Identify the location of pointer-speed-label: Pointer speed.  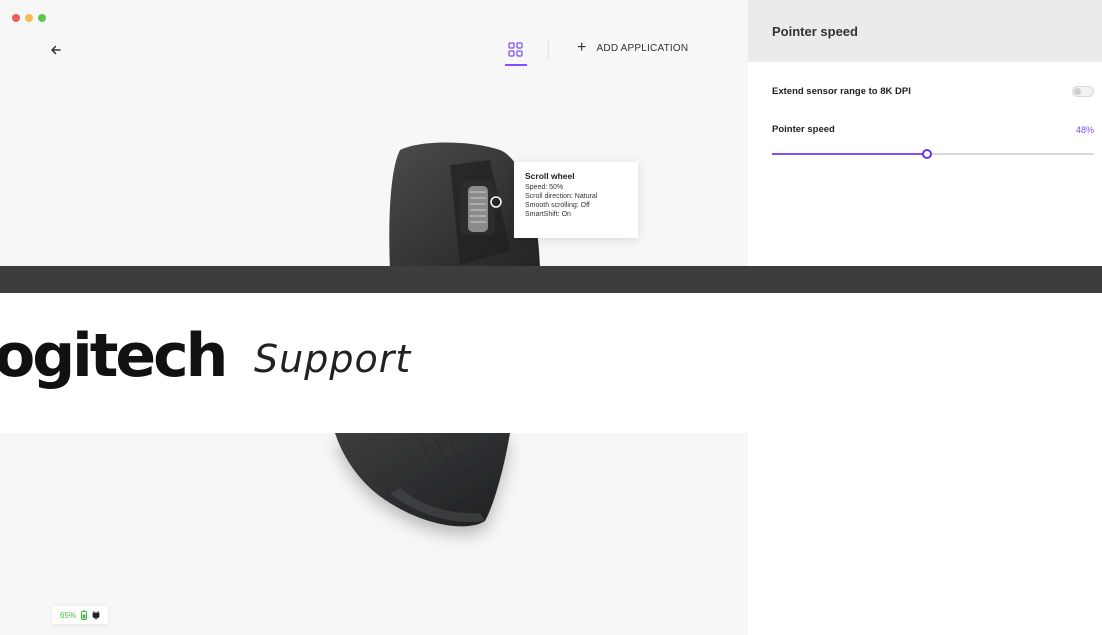
(803, 129).